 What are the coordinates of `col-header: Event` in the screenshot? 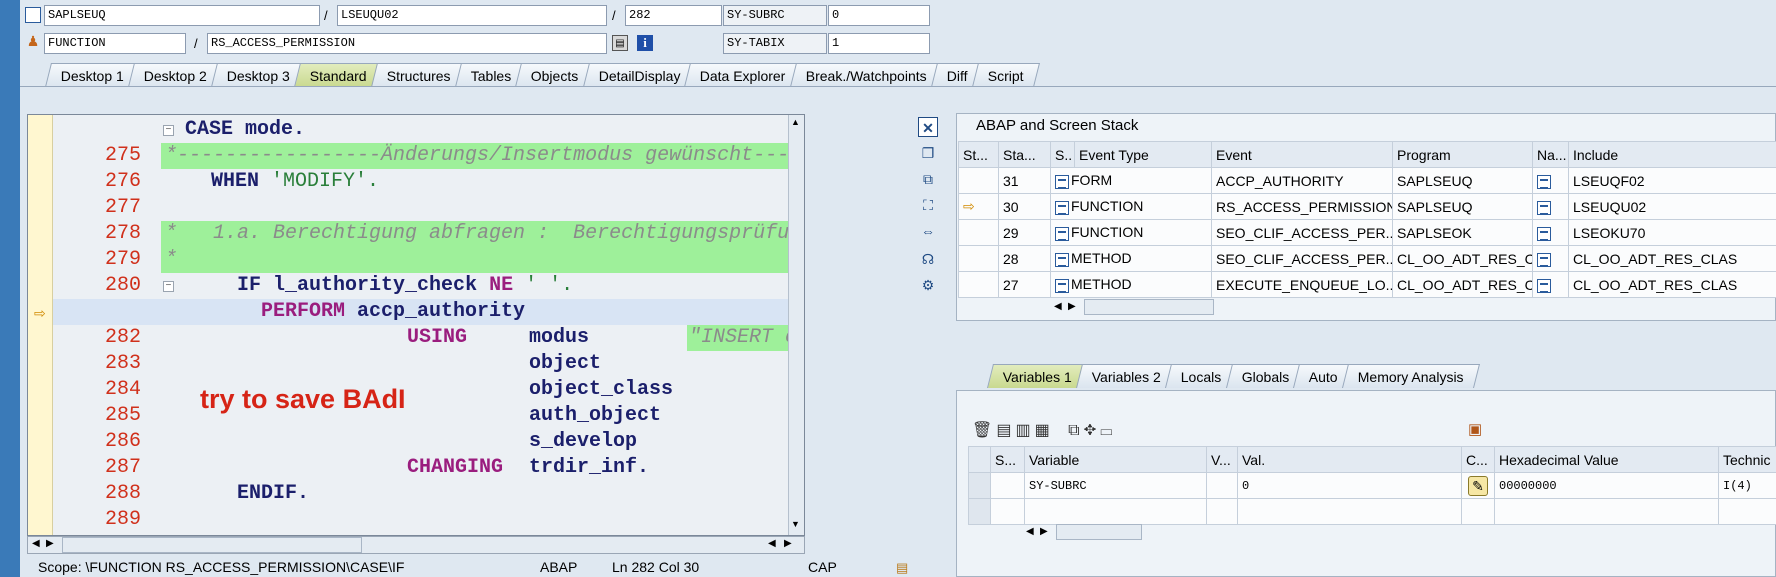 It's located at (1302, 154).